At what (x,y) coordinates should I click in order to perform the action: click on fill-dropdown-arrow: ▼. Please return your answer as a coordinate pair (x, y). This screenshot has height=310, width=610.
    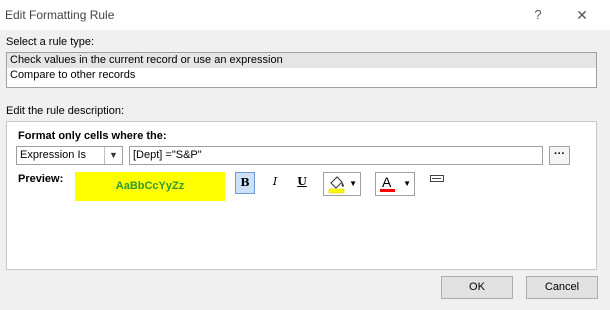
    Looking at the image, I should click on (353, 183).